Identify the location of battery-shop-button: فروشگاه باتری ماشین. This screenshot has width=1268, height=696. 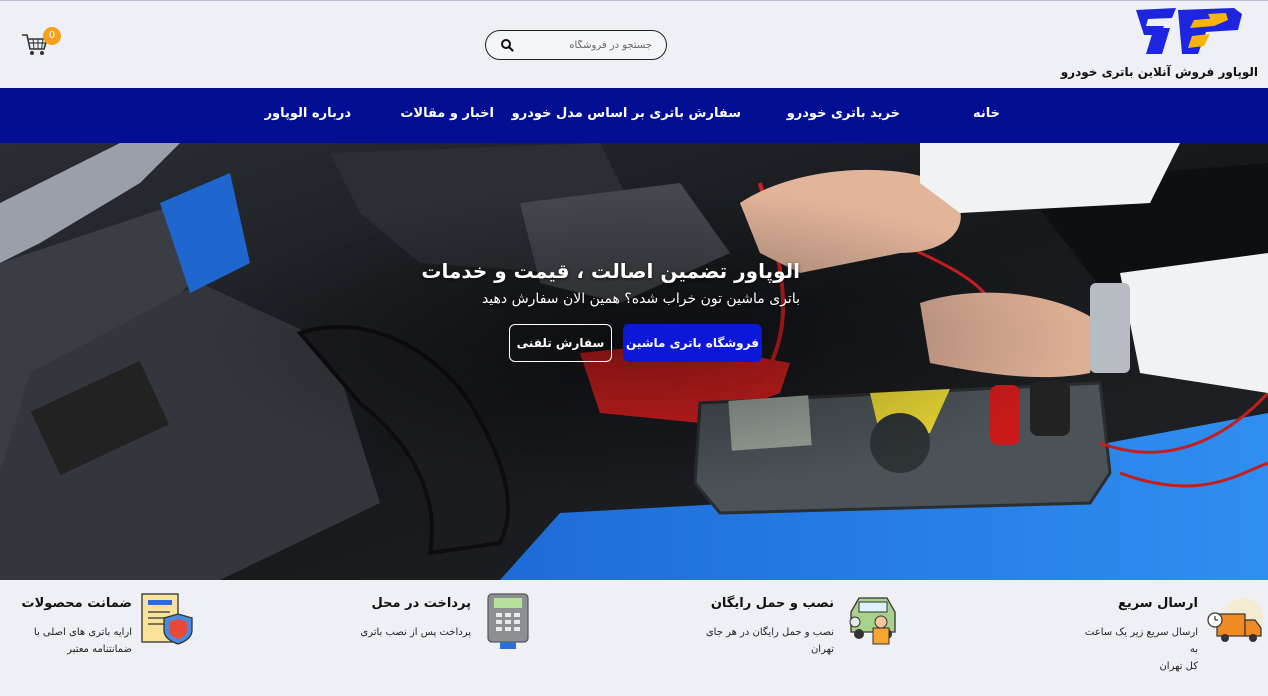
(692, 343).